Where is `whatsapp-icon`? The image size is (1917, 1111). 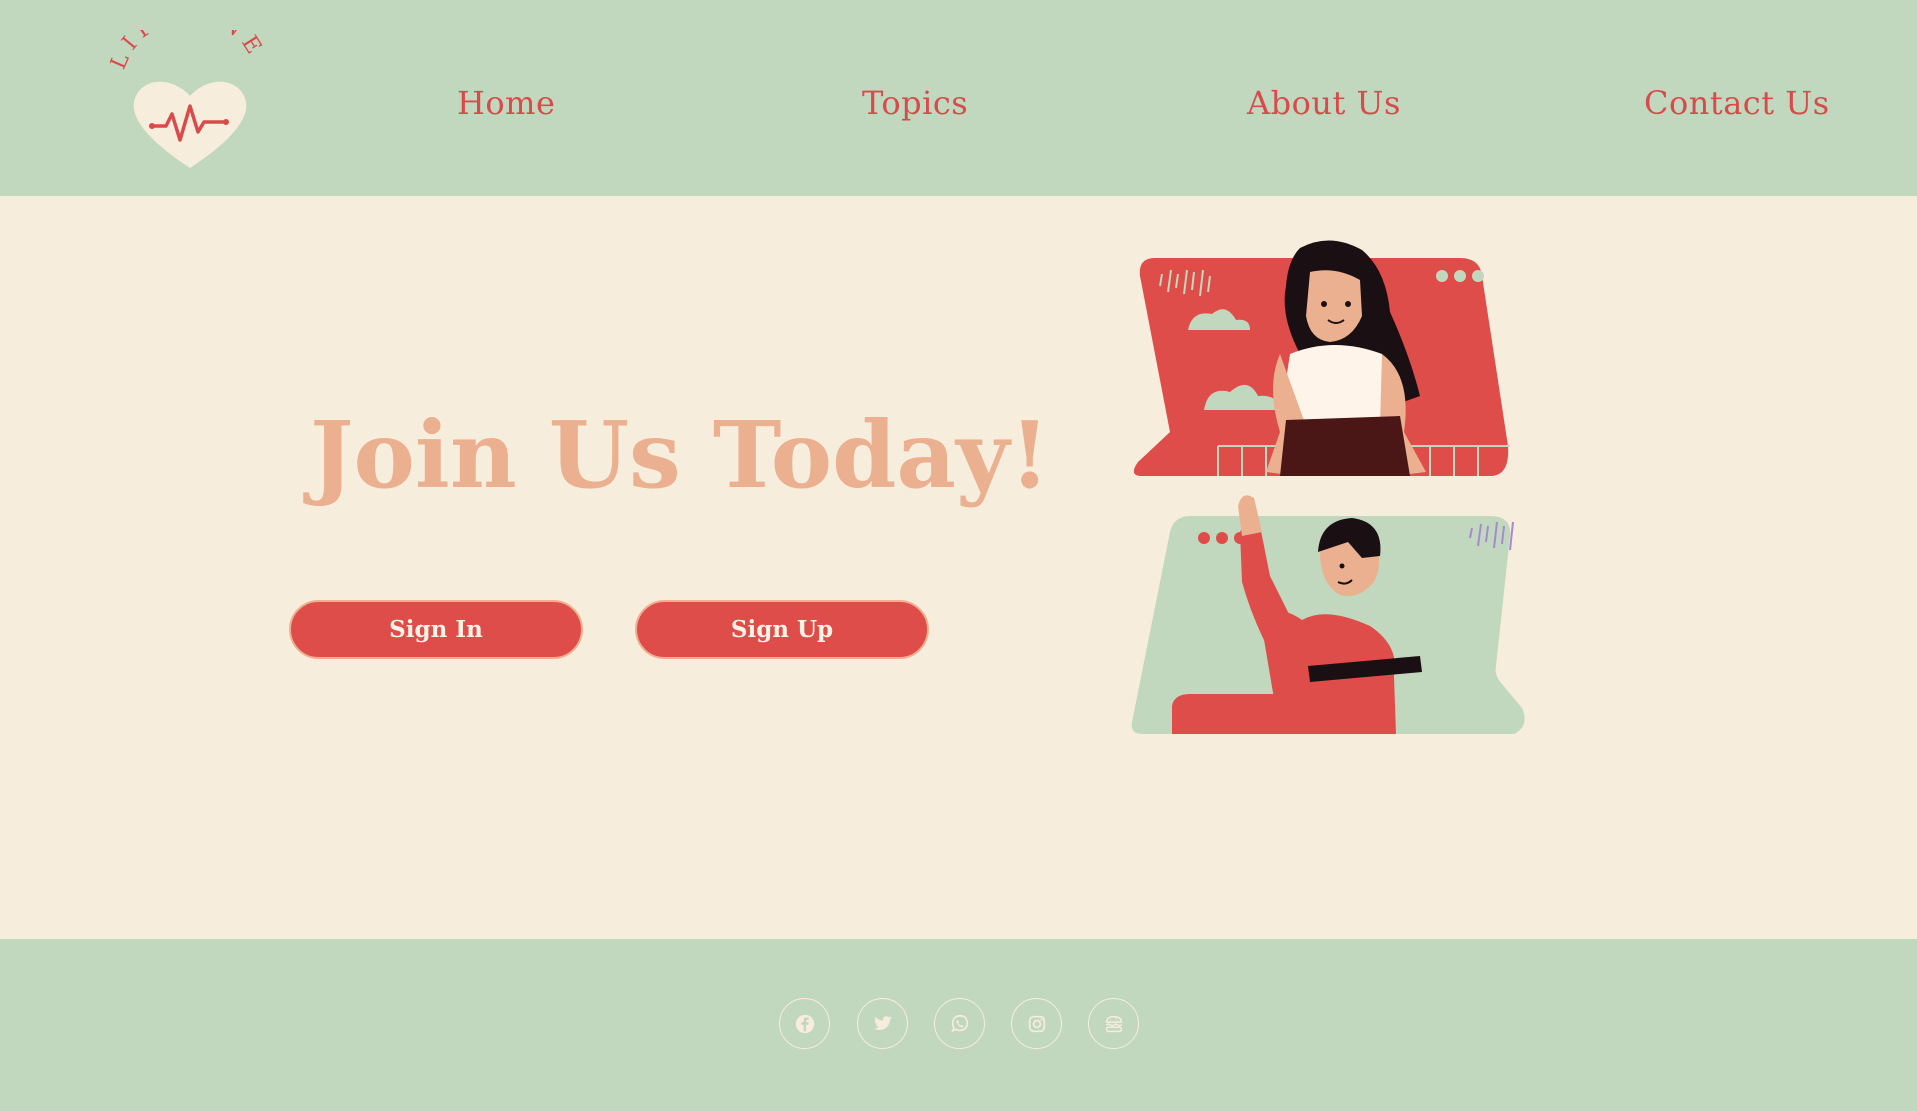
whatsapp-icon is located at coordinates (959, 1023).